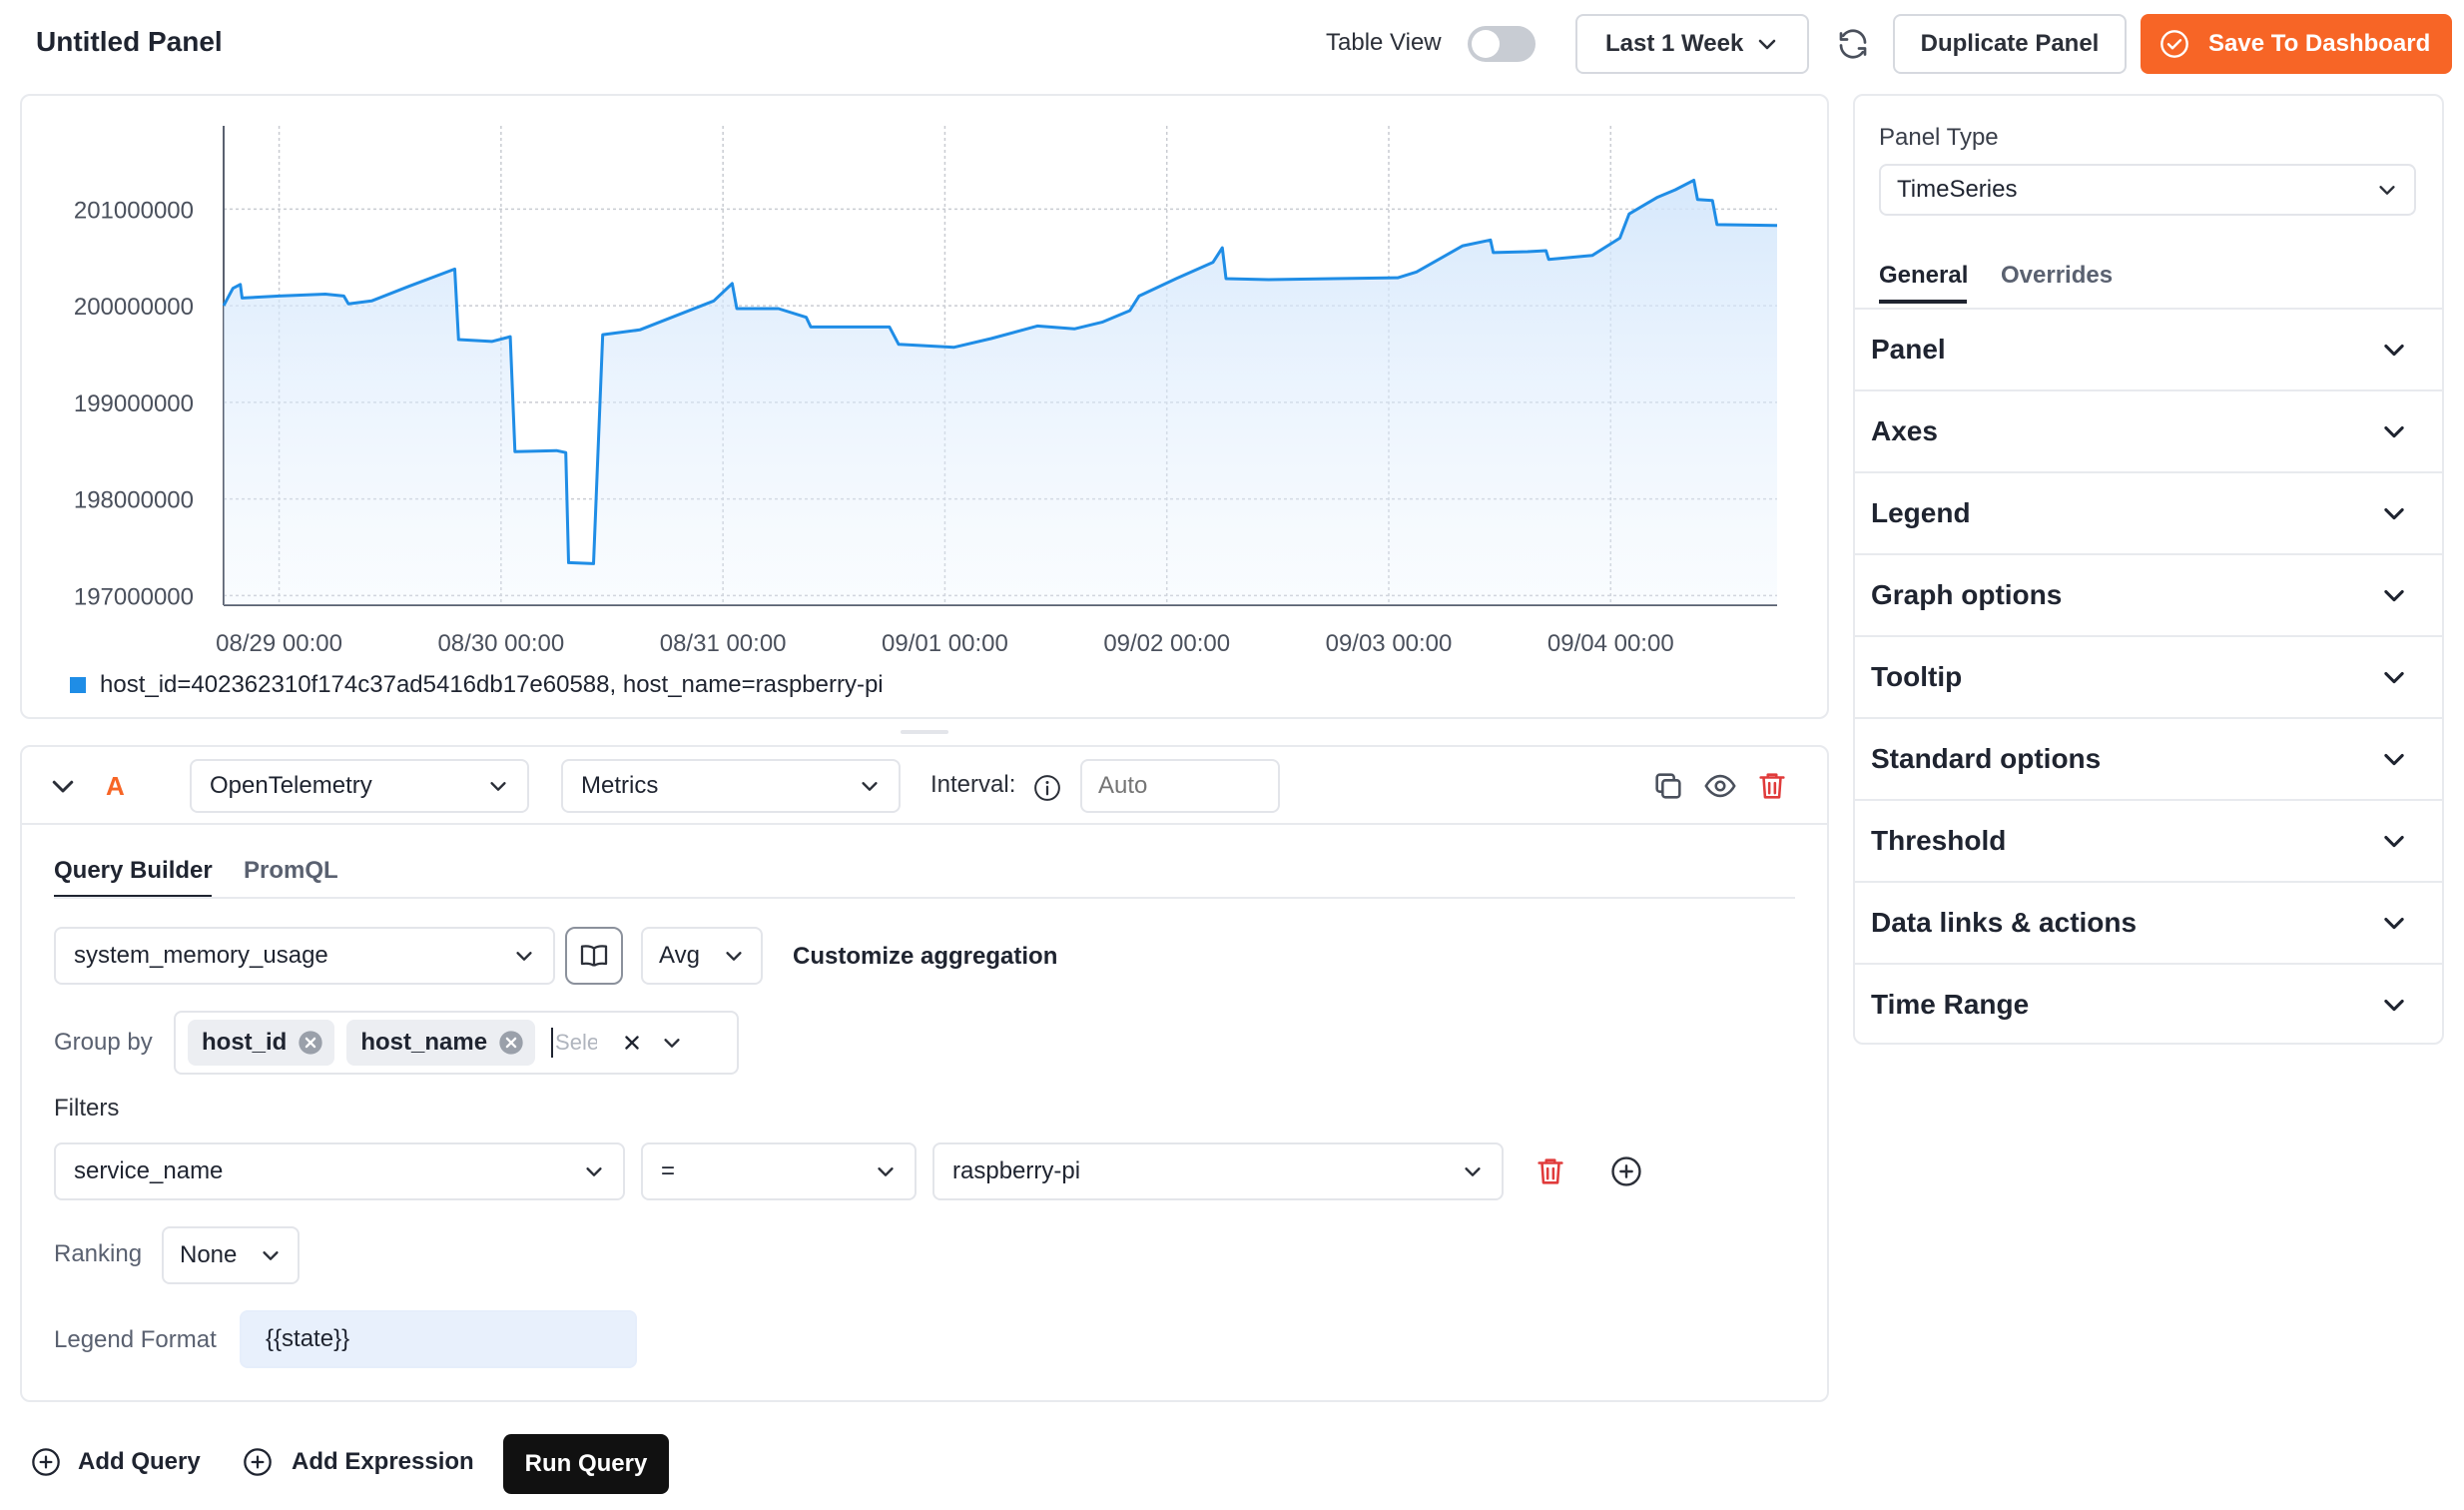 This screenshot has width=2464, height=1510. What do you see at coordinates (1908, 349) in the screenshot?
I see `section-label: Panel` at bounding box center [1908, 349].